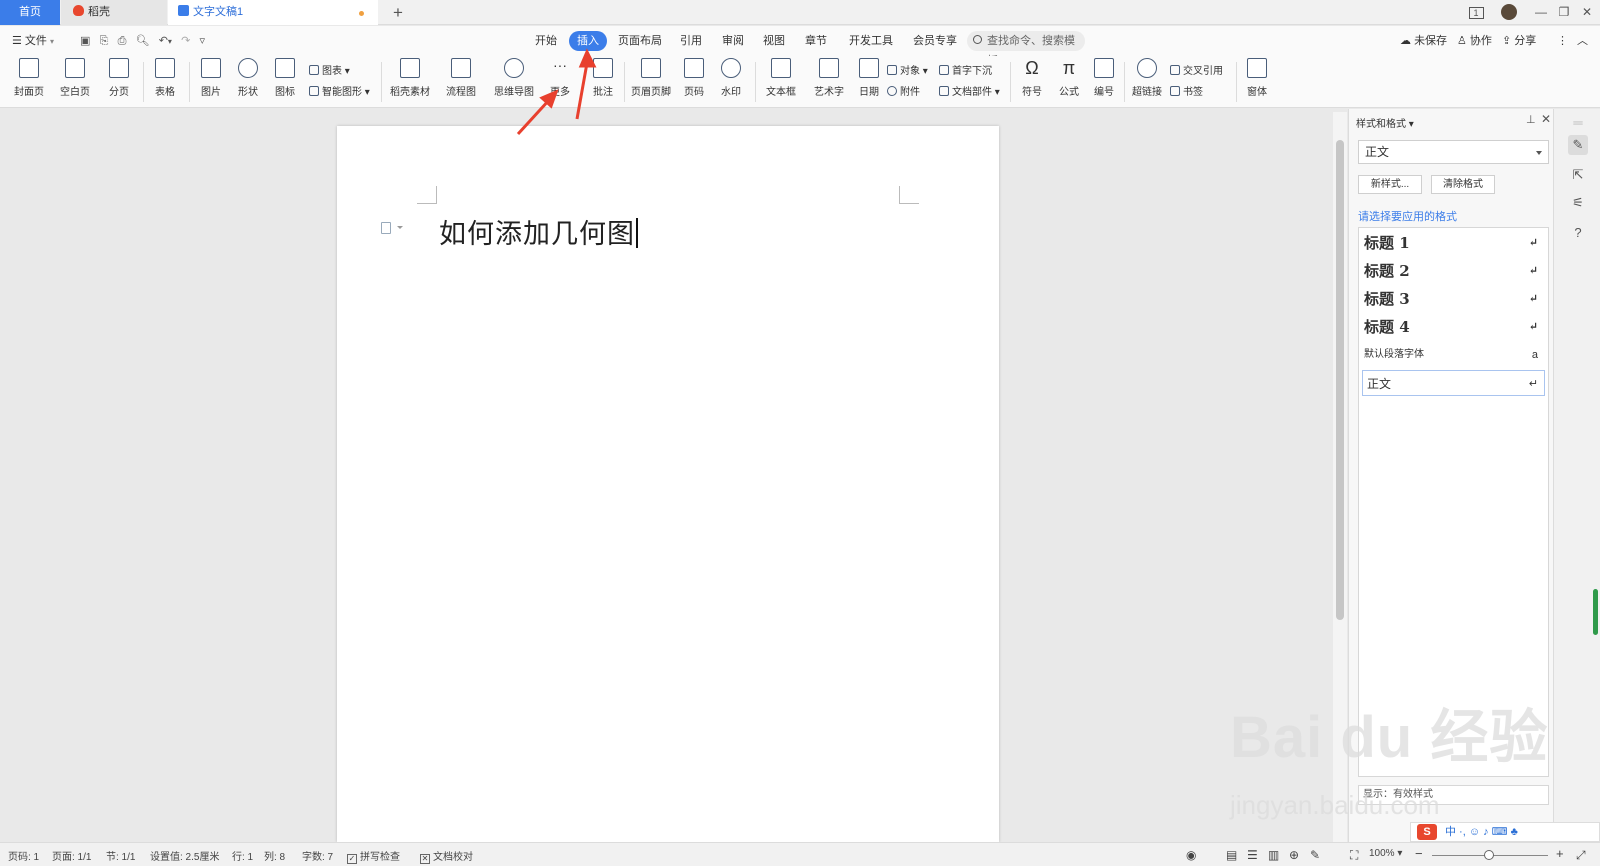 This screenshot has height=866, width=1600. What do you see at coordinates (120, 855) in the screenshot?
I see `status-section: 节: 1/1` at bounding box center [120, 855].